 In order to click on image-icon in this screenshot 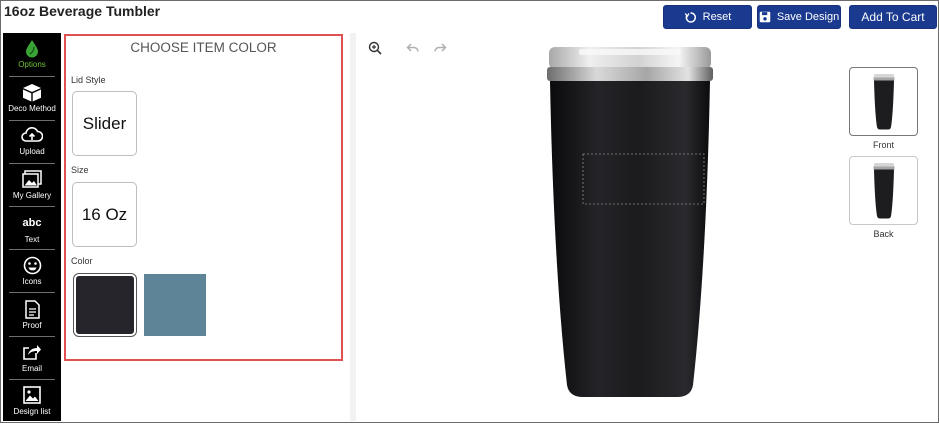, I will do `click(32, 395)`.